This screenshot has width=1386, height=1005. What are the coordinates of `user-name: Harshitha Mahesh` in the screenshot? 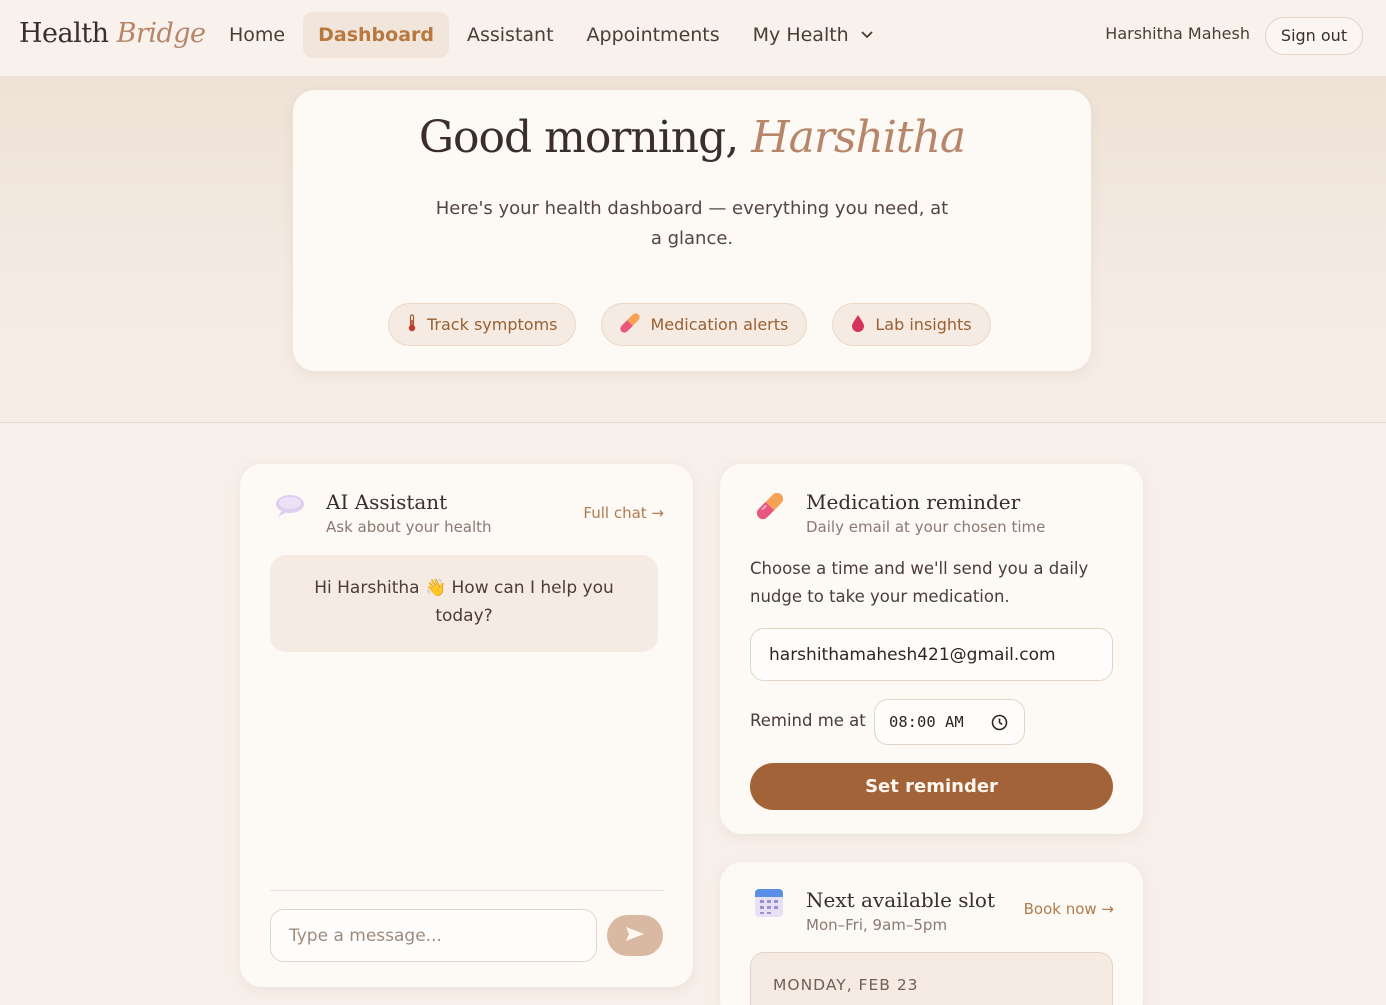 It's located at (1177, 33).